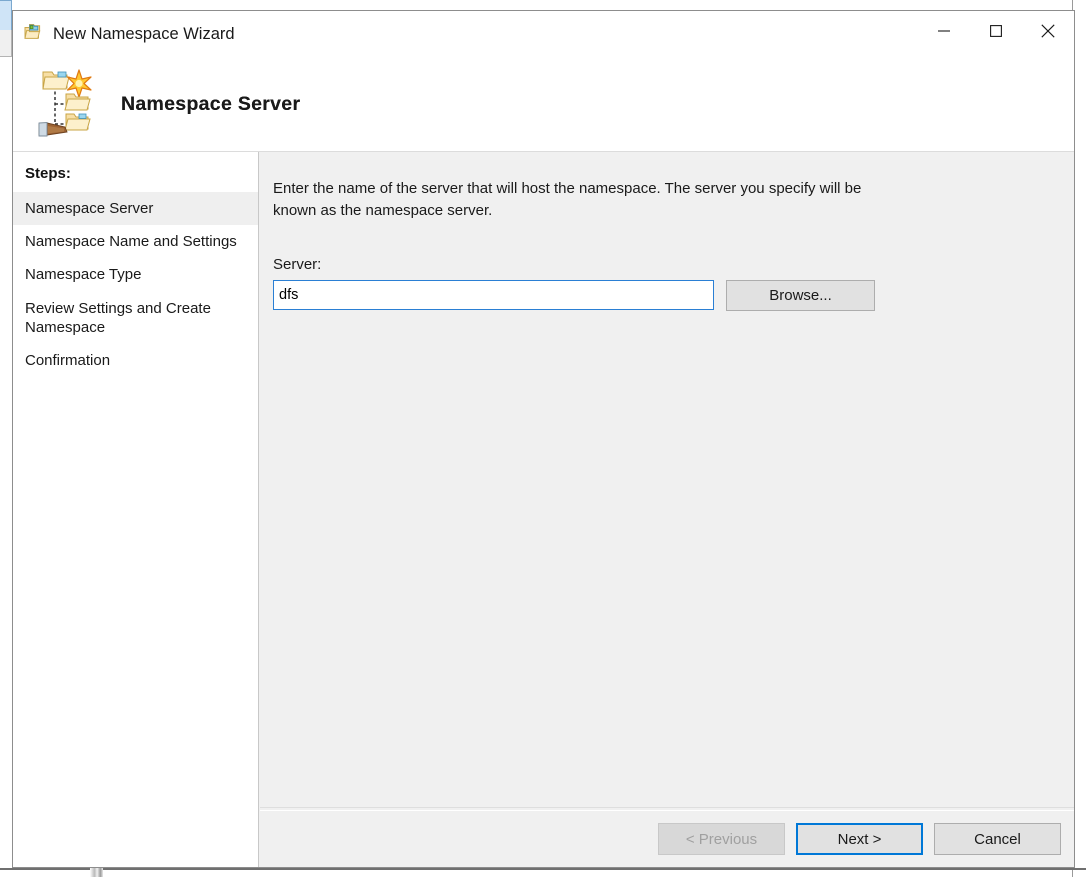 This screenshot has height=878, width=1086. Describe the element at coordinates (859, 839) in the screenshot. I see `next-button: Next >` at that location.